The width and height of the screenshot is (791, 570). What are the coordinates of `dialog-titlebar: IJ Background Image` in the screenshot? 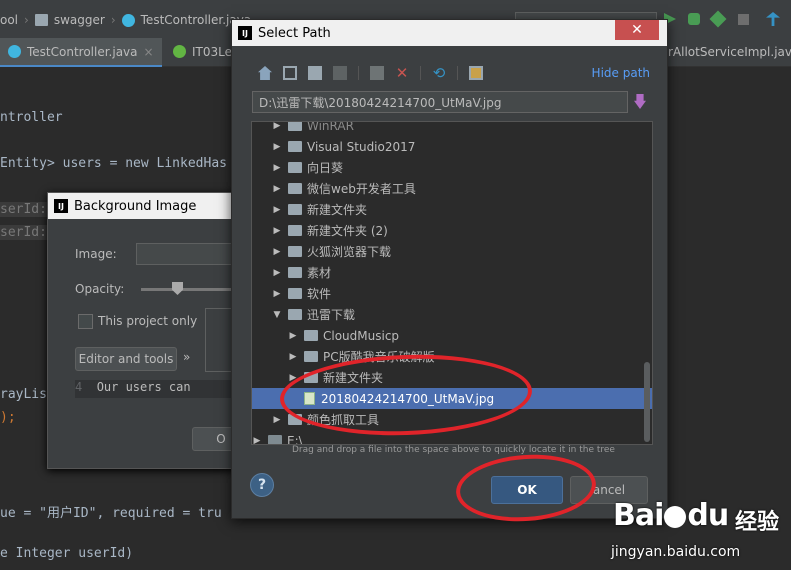 It's located at (148, 206).